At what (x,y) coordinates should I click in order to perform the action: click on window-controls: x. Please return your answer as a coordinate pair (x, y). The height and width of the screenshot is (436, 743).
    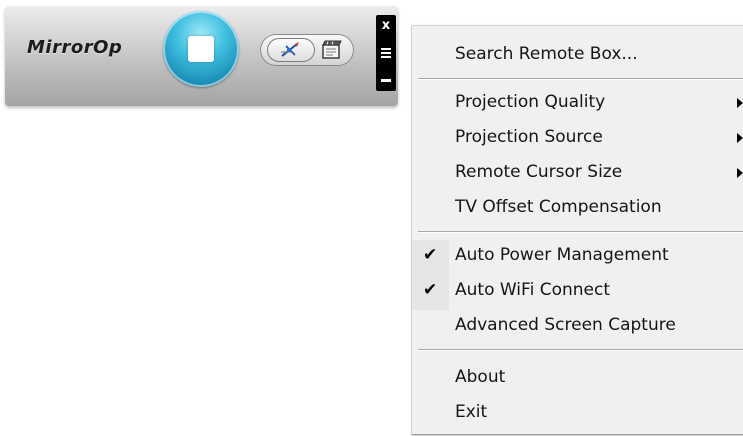
    Looking at the image, I should click on (386, 53).